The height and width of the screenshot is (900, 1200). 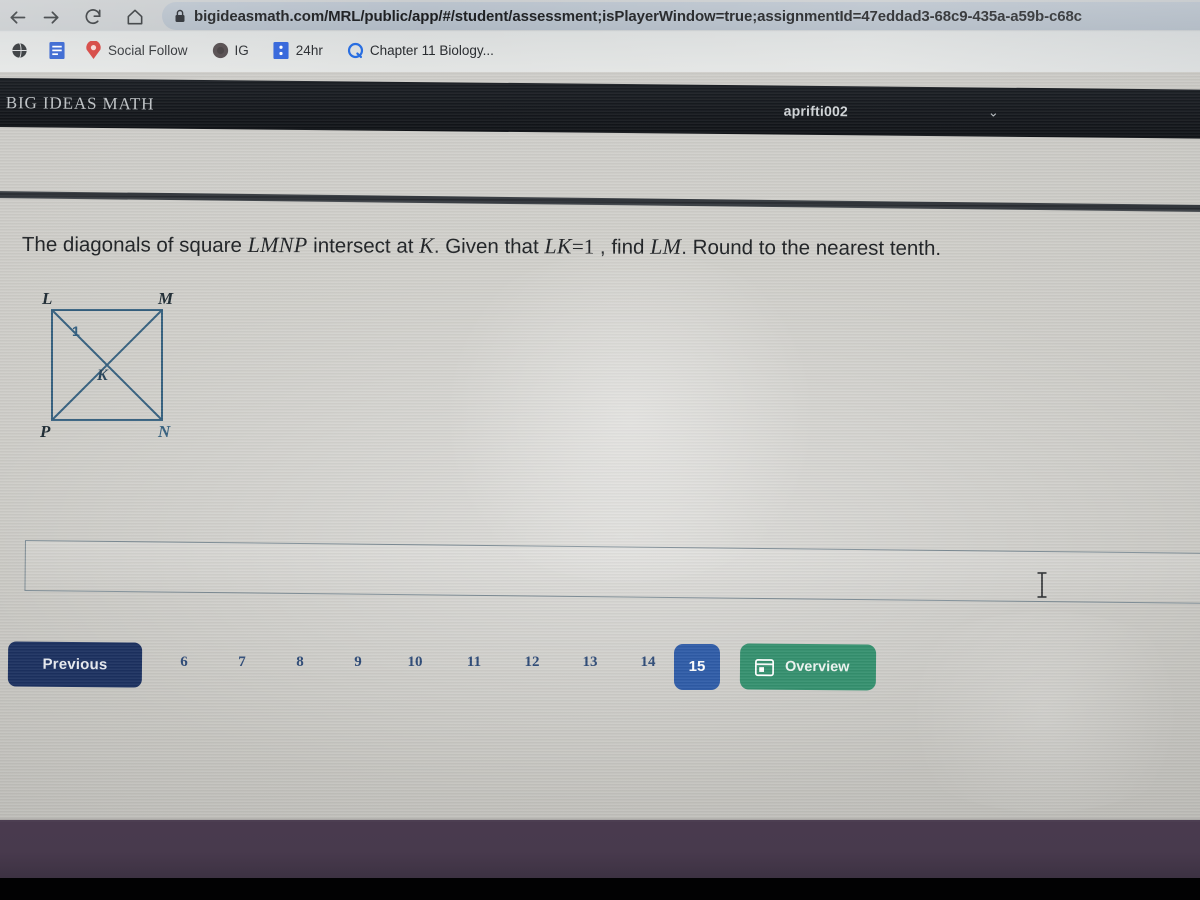 What do you see at coordinates (118, 362) in the screenshot?
I see `square-lmnp-figure: L M P N K 1` at bounding box center [118, 362].